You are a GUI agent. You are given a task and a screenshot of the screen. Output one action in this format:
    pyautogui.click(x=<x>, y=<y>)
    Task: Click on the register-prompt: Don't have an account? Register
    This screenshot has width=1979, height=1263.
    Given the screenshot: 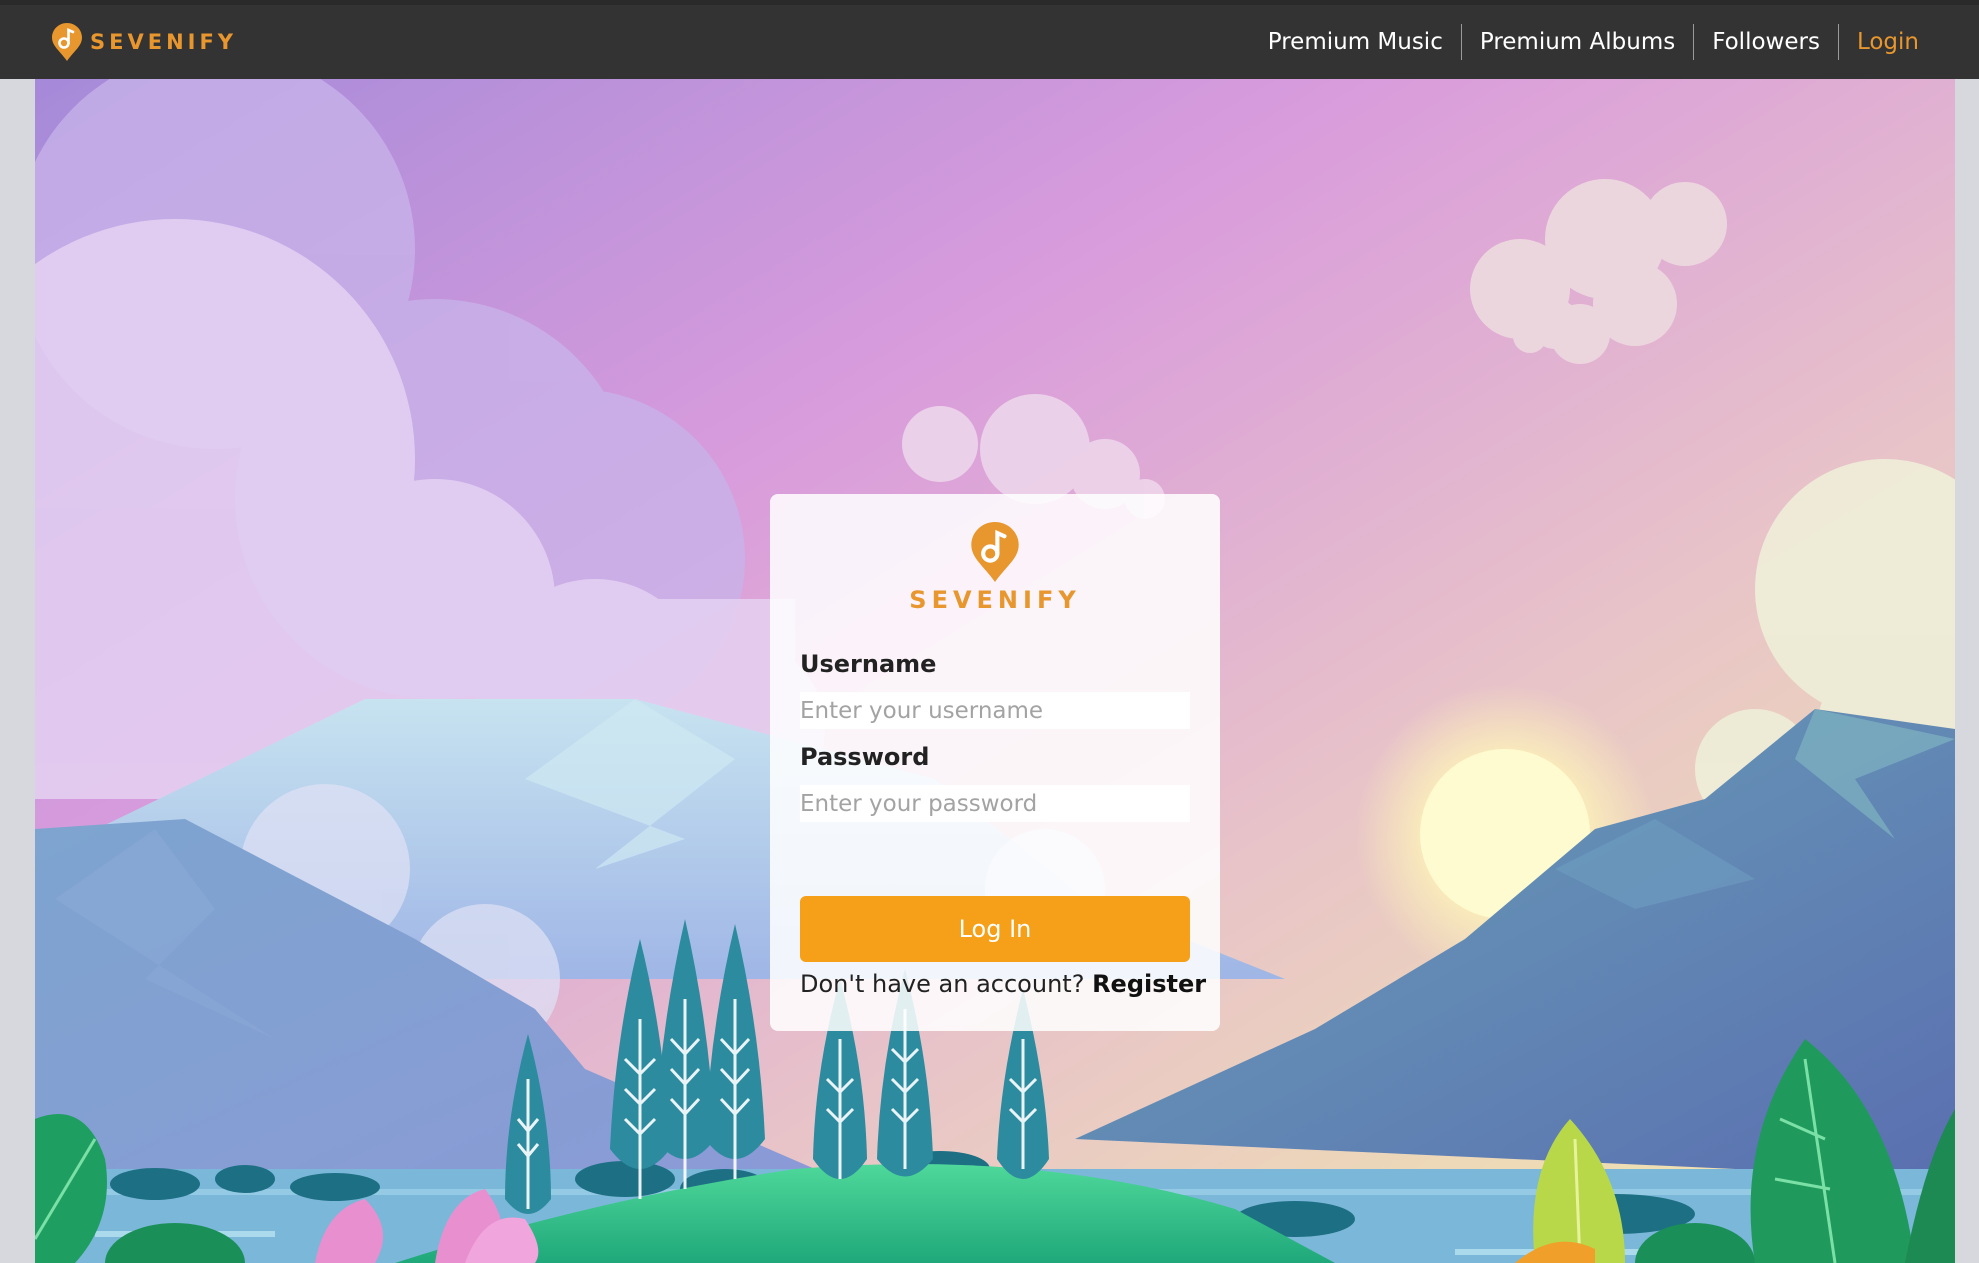 What is the action you would take?
    pyautogui.click(x=1003, y=984)
    